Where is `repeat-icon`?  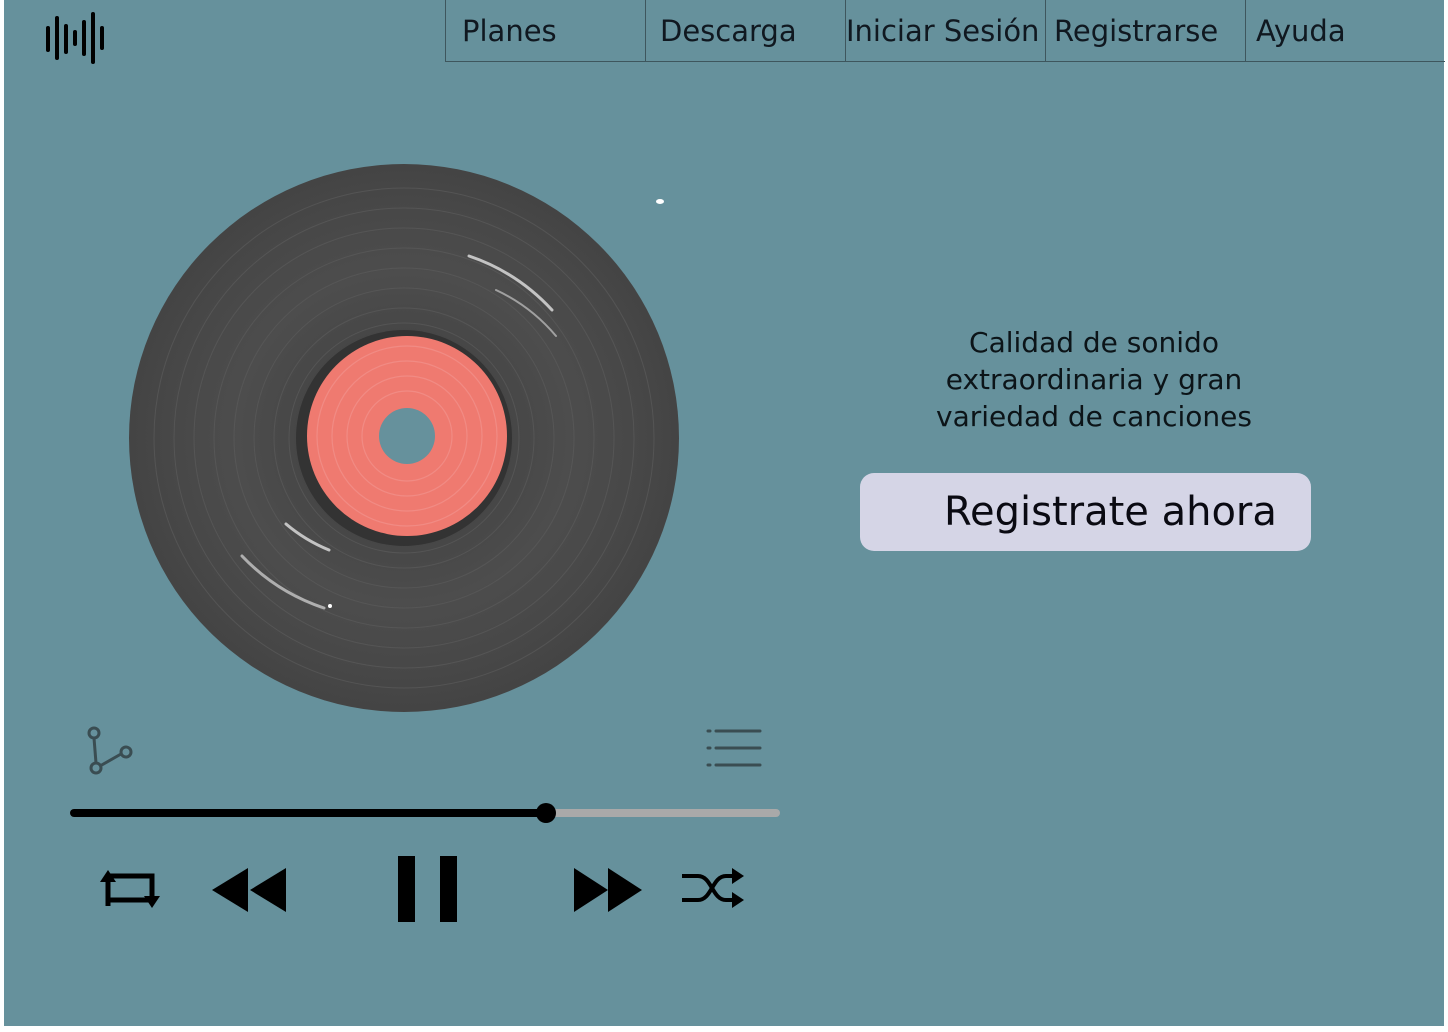 repeat-icon is located at coordinates (130, 889).